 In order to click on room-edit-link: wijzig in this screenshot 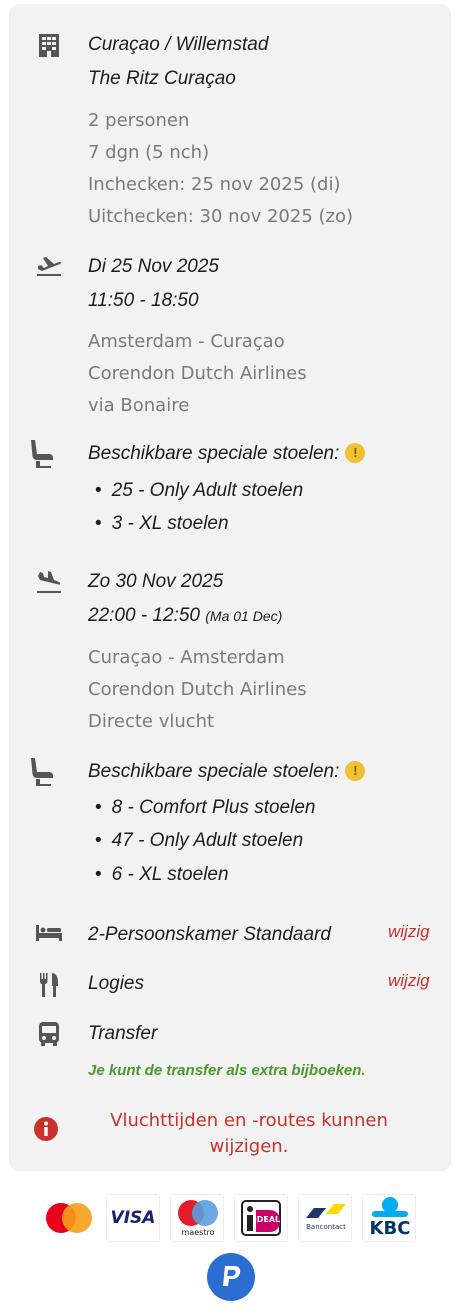, I will do `click(409, 932)`.